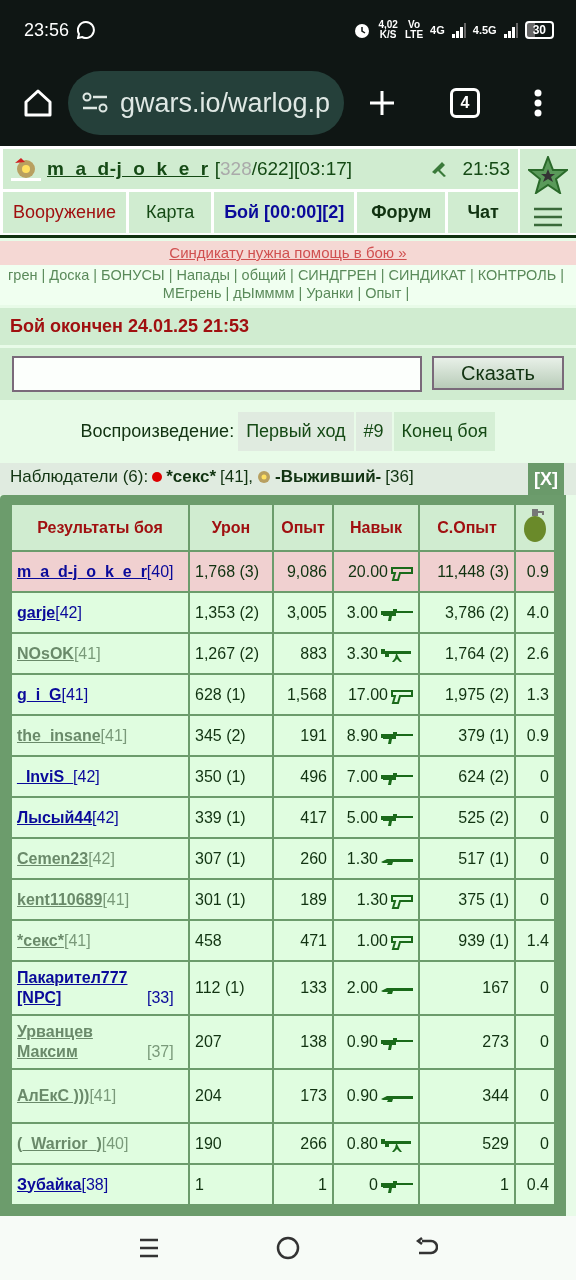 This screenshot has height=1280, width=576. I want to click on clock-time: 23:56, so click(47, 30).